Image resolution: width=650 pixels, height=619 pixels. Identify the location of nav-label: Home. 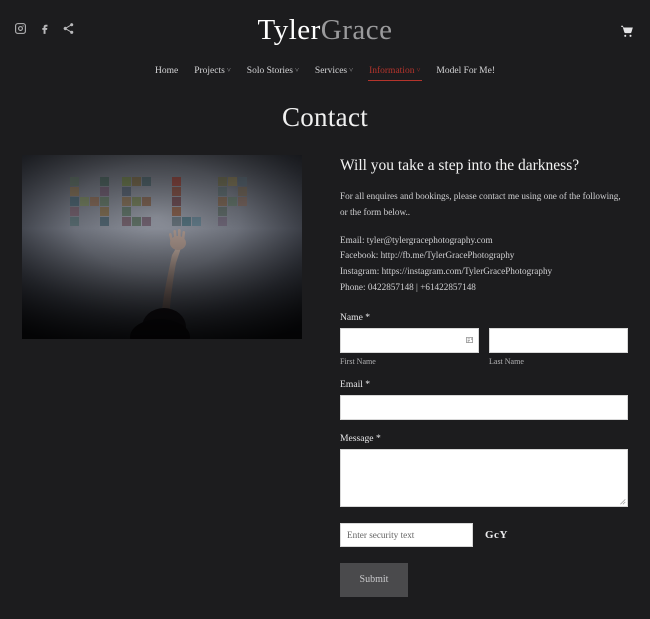
(167, 70).